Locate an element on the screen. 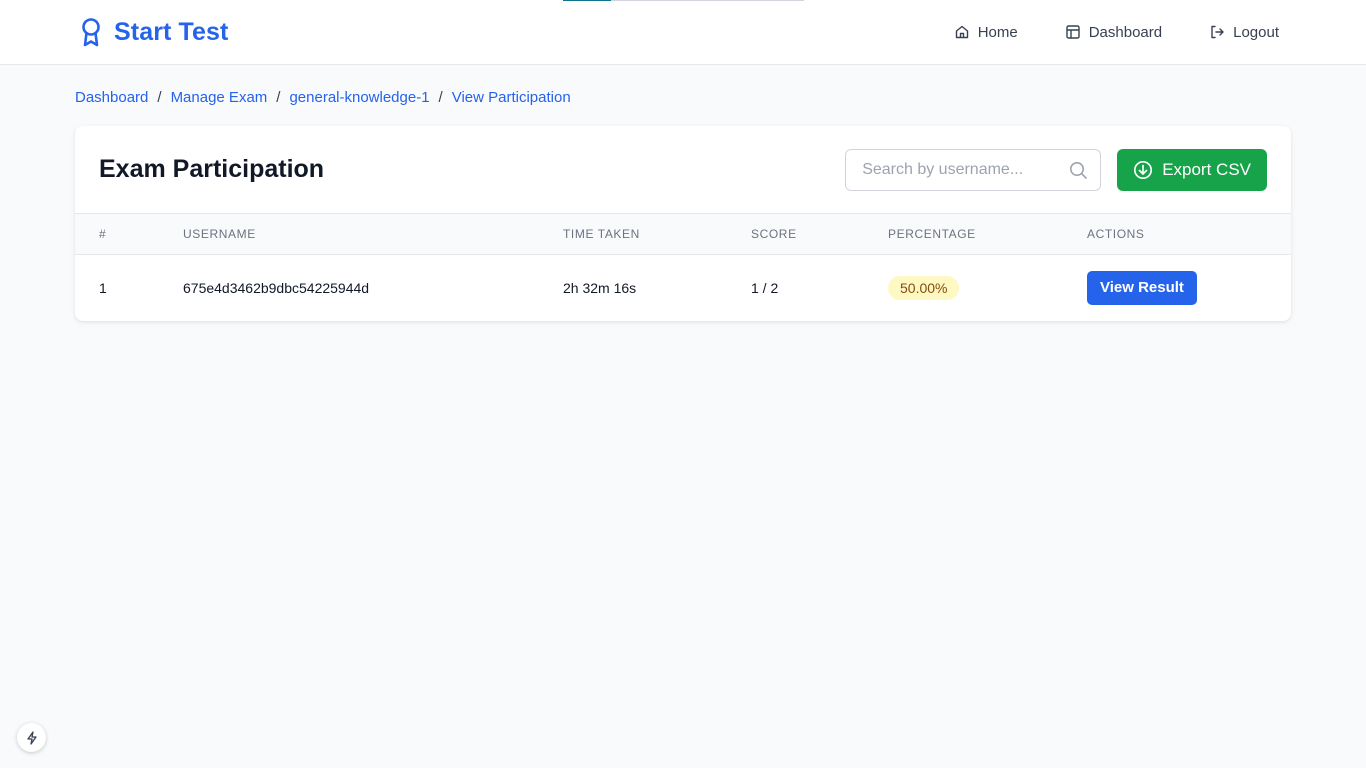  cell-percentage: 50.00% is located at coordinates (987, 287).